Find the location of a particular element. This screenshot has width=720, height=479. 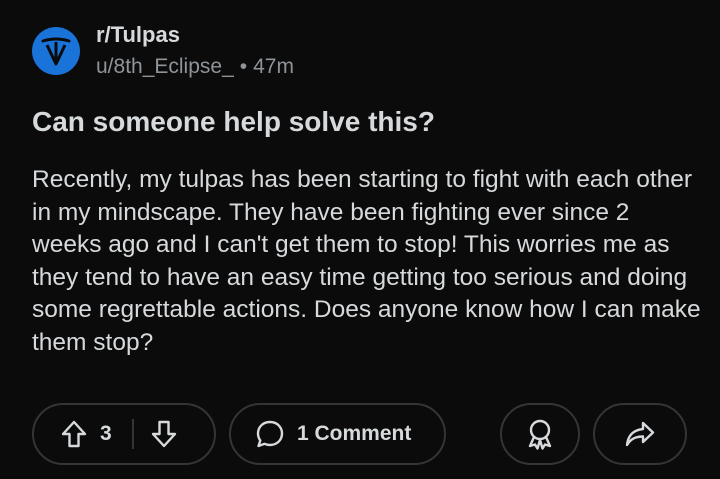

comment-bubble-icon is located at coordinates (270, 434).